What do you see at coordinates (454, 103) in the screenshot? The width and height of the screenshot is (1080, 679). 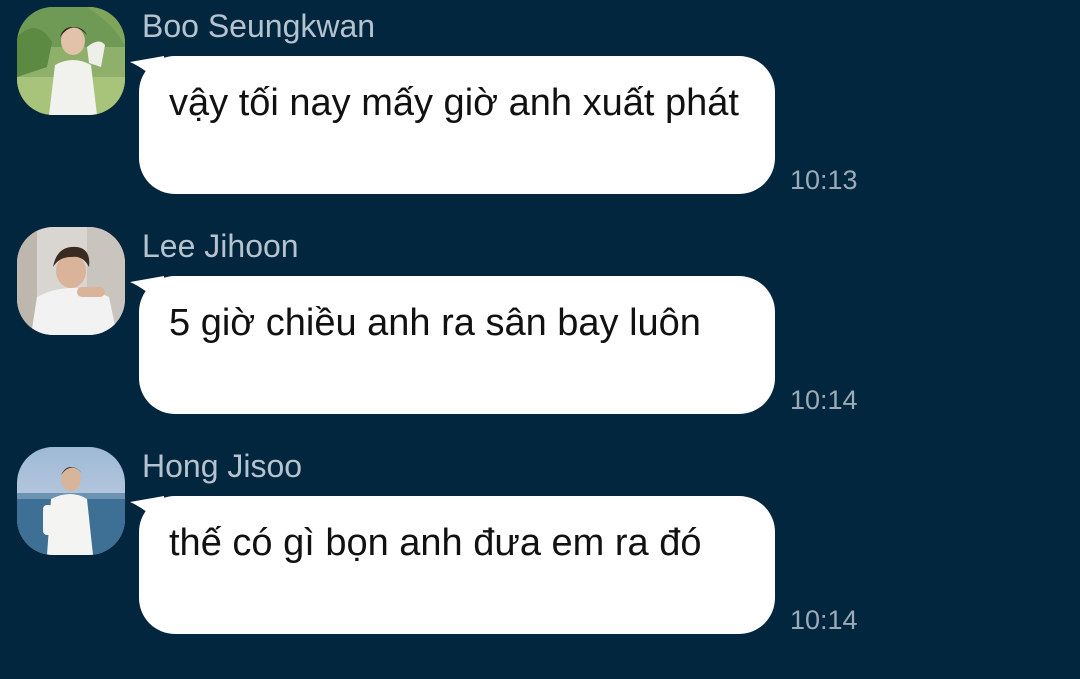 I see `message-text: vậy tối nay mấy giờ anh xuất phát` at bounding box center [454, 103].